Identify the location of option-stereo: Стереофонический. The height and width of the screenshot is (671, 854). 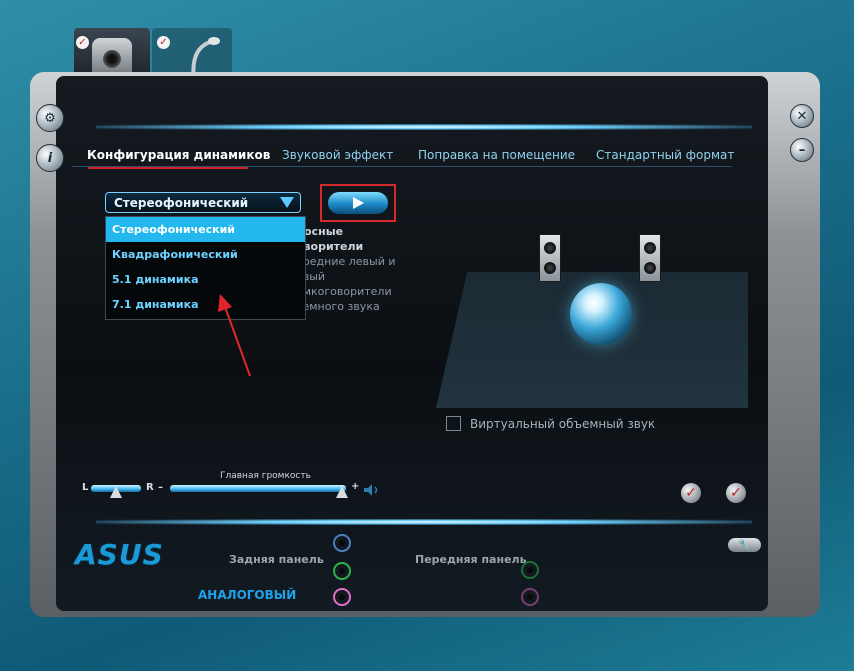
(205, 229).